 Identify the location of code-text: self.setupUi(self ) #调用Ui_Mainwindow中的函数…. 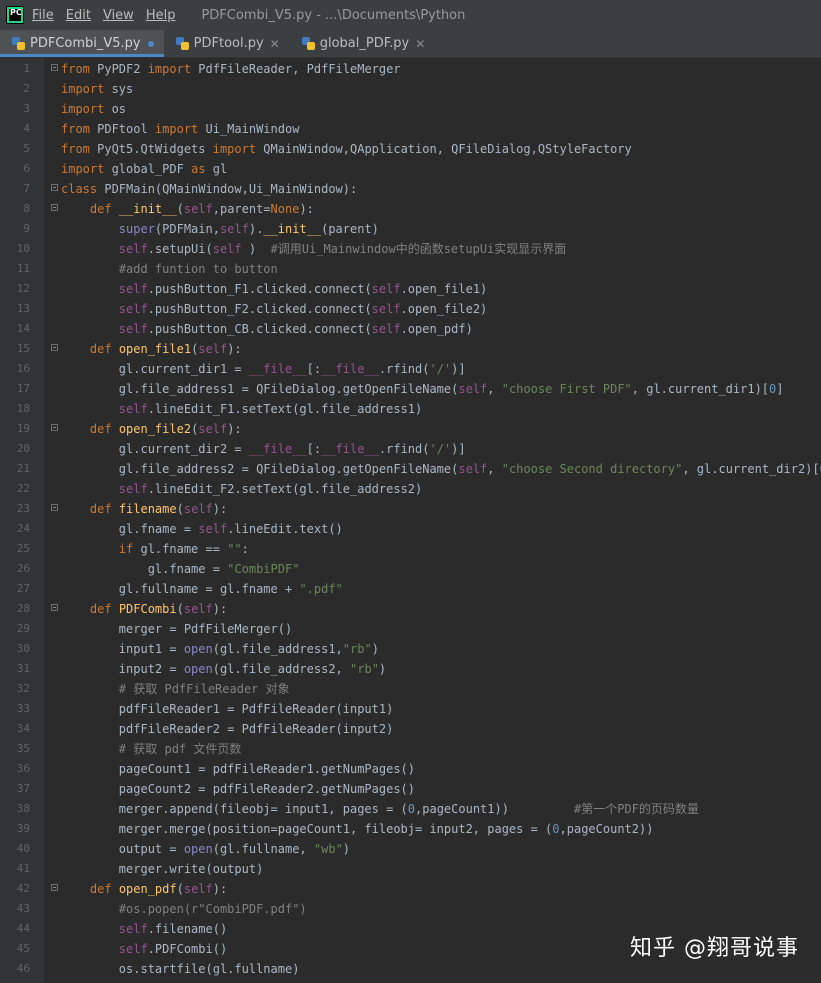
(313, 249).